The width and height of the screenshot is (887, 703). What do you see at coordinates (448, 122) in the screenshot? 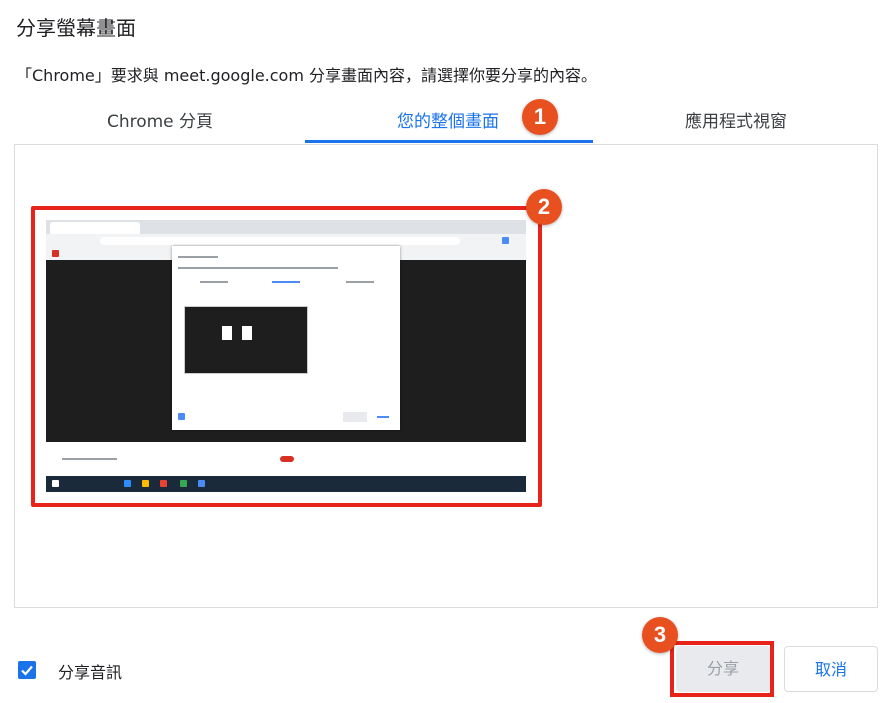
I see `tab-bar: Chrome 分頁 您的整個畫面 應用程式視窗` at bounding box center [448, 122].